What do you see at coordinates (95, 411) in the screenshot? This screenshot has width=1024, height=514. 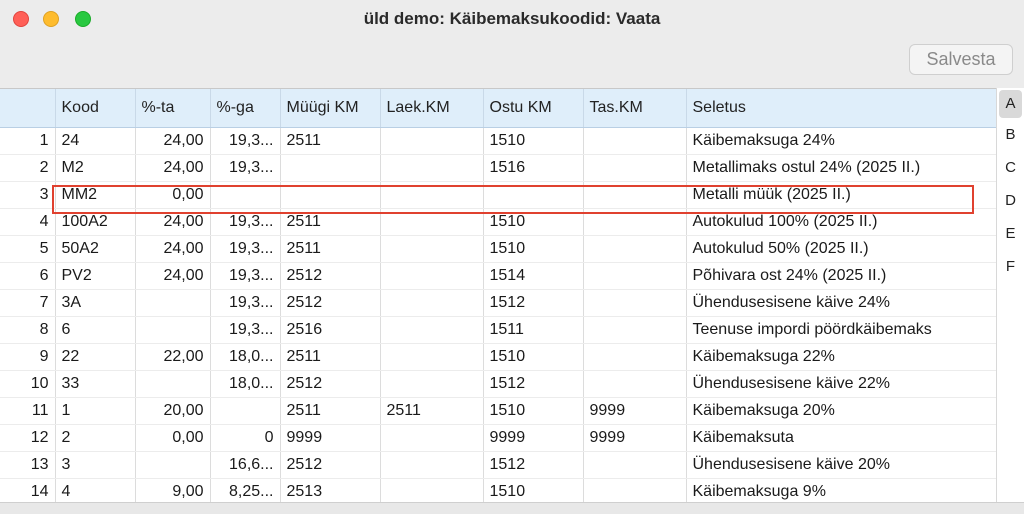 I see `table-cell: 1` at bounding box center [95, 411].